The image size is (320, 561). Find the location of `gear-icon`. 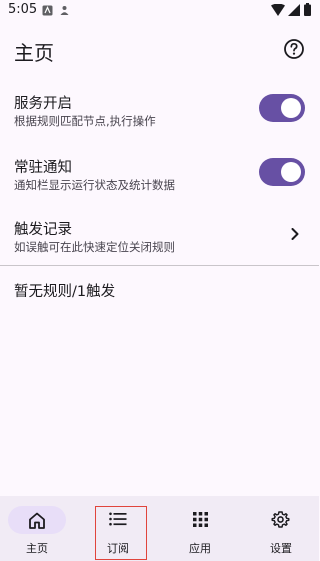

gear-icon is located at coordinates (280, 519).